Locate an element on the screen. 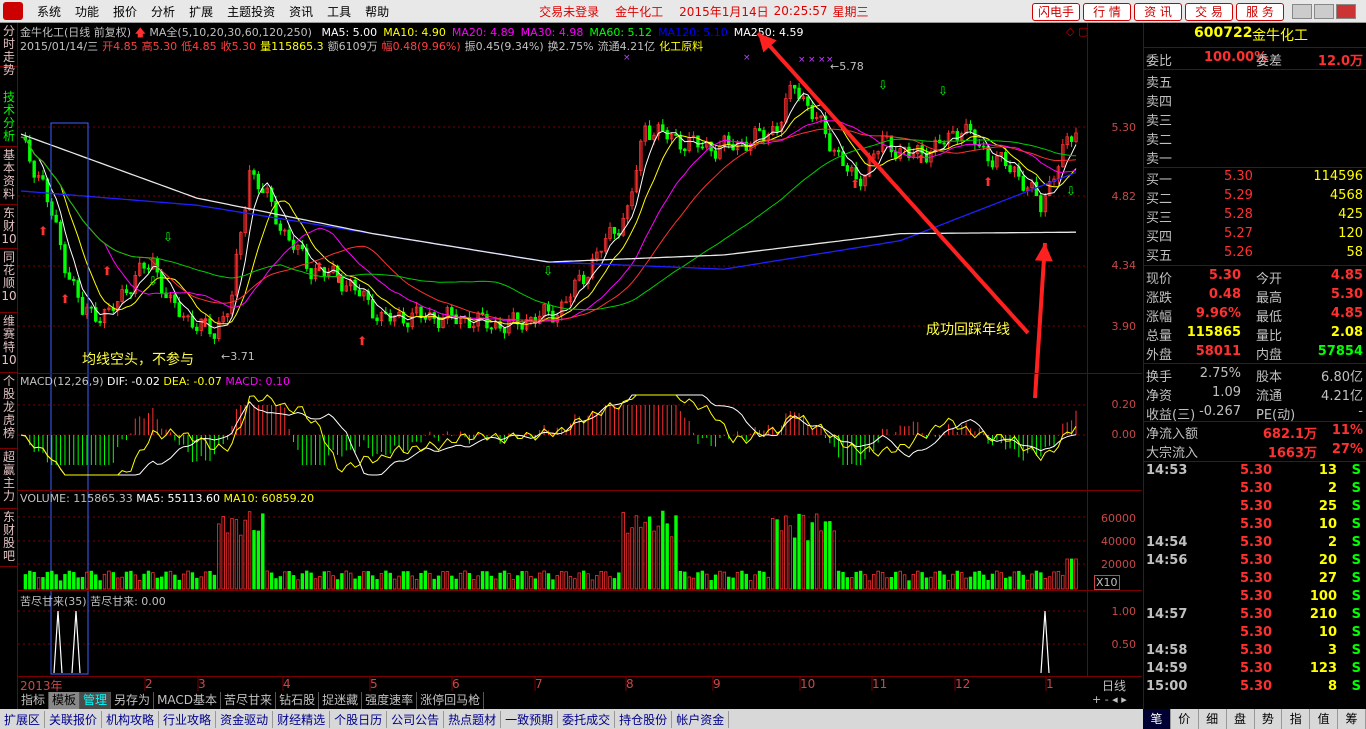 This screenshot has height=729, width=1366. menu-item: 扩展 is located at coordinates (201, 11).